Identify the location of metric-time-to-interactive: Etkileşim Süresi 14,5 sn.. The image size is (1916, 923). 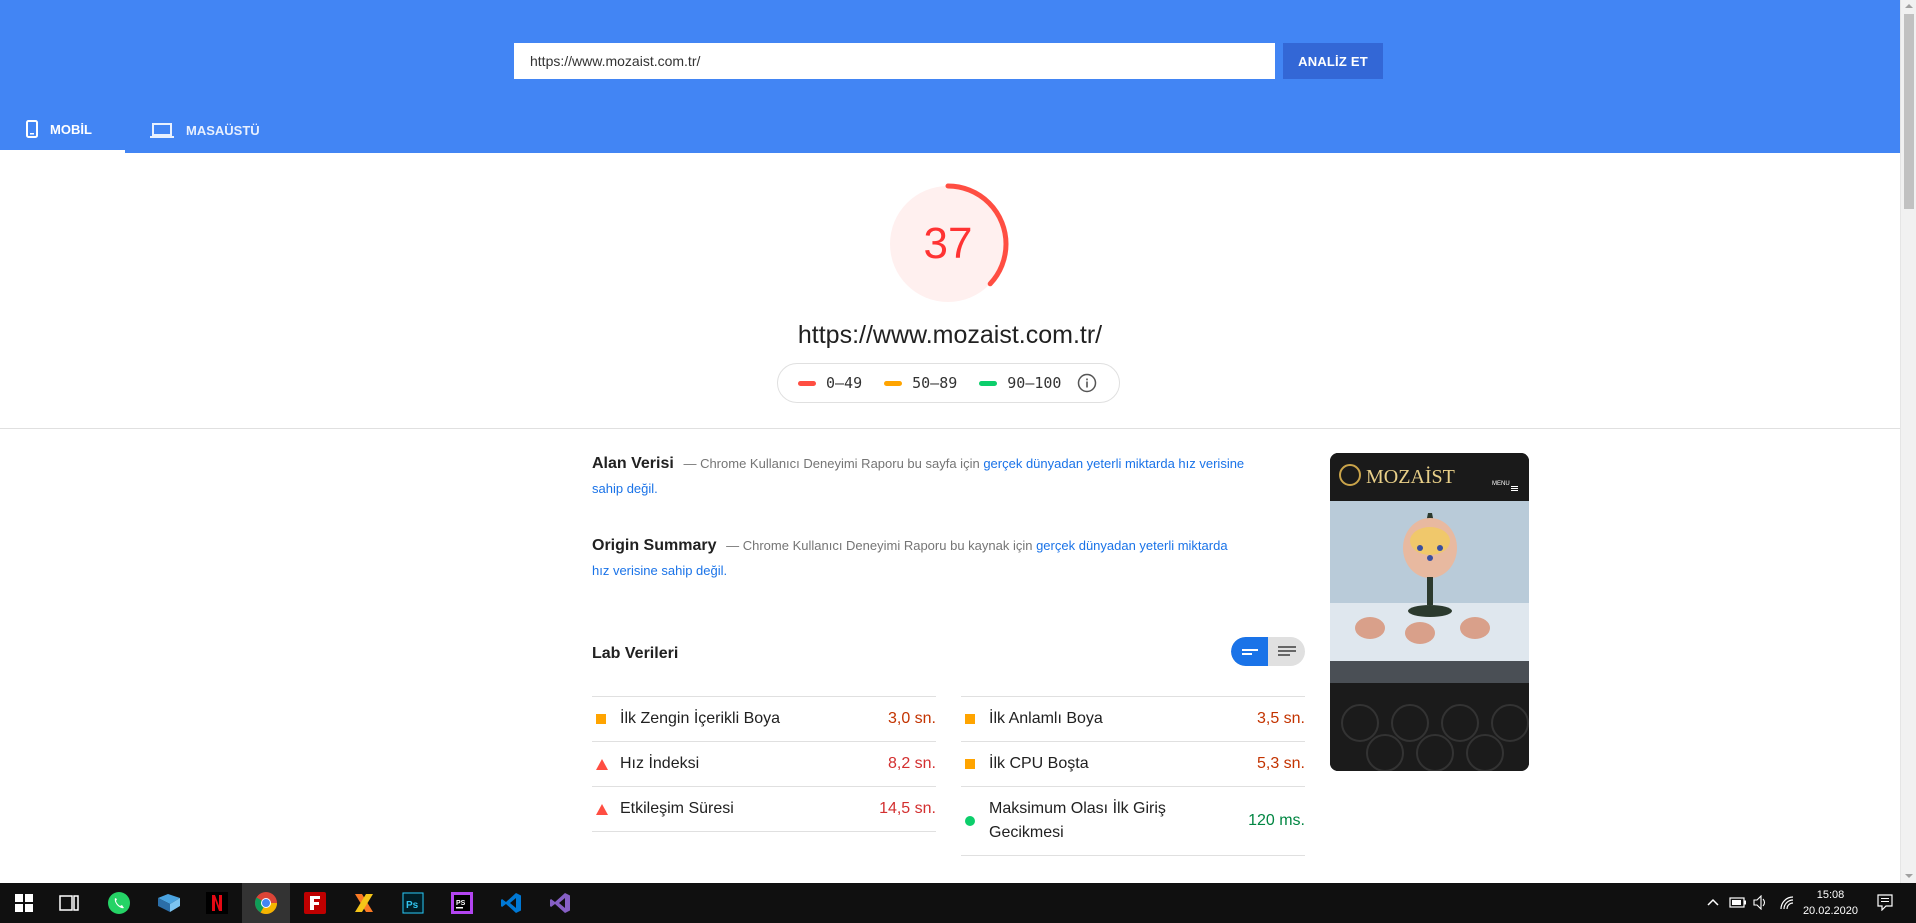
(764, 808).